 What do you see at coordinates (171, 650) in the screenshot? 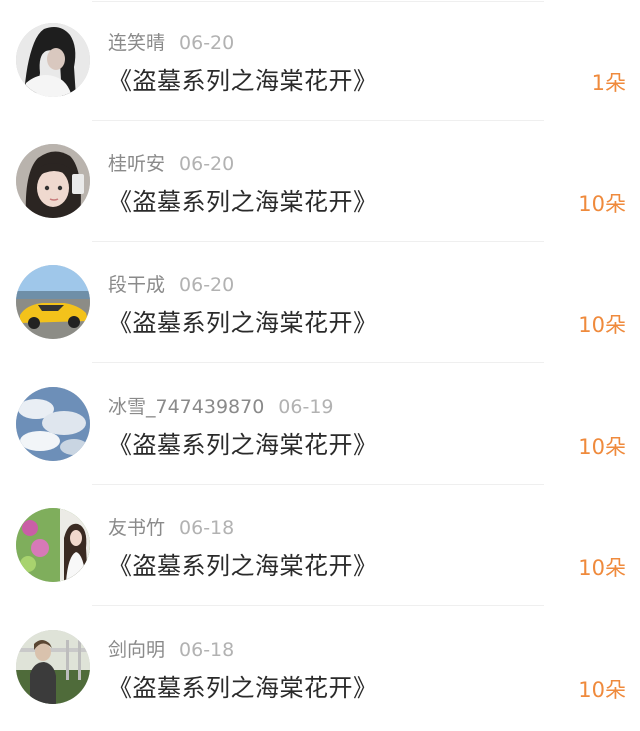
I see `meta-line: 剑向明 06-18` at bounding box center [171, 650].